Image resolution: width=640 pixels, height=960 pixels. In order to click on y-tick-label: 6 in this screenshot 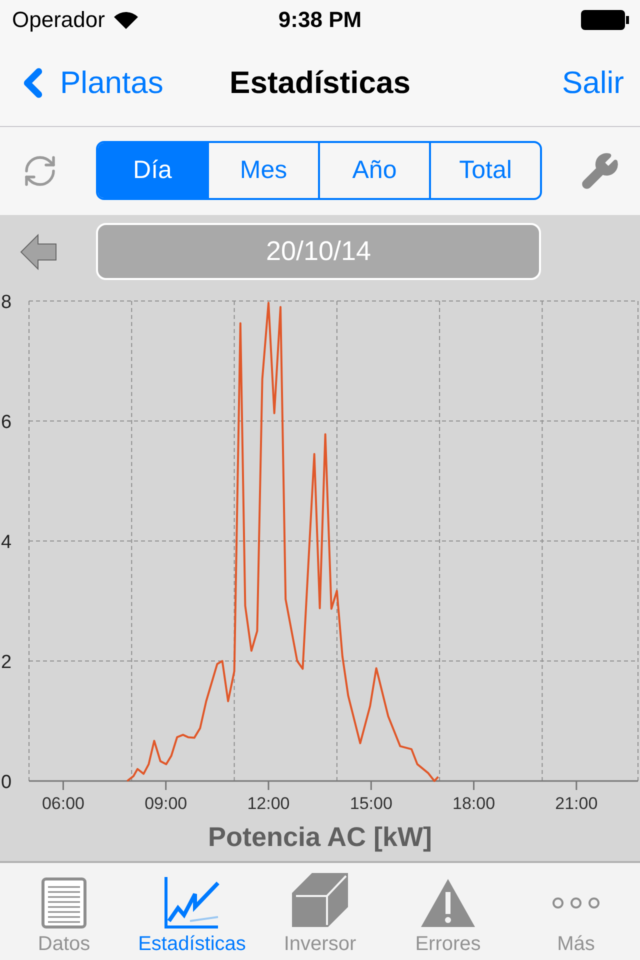, I will do `click(6, 422)`.